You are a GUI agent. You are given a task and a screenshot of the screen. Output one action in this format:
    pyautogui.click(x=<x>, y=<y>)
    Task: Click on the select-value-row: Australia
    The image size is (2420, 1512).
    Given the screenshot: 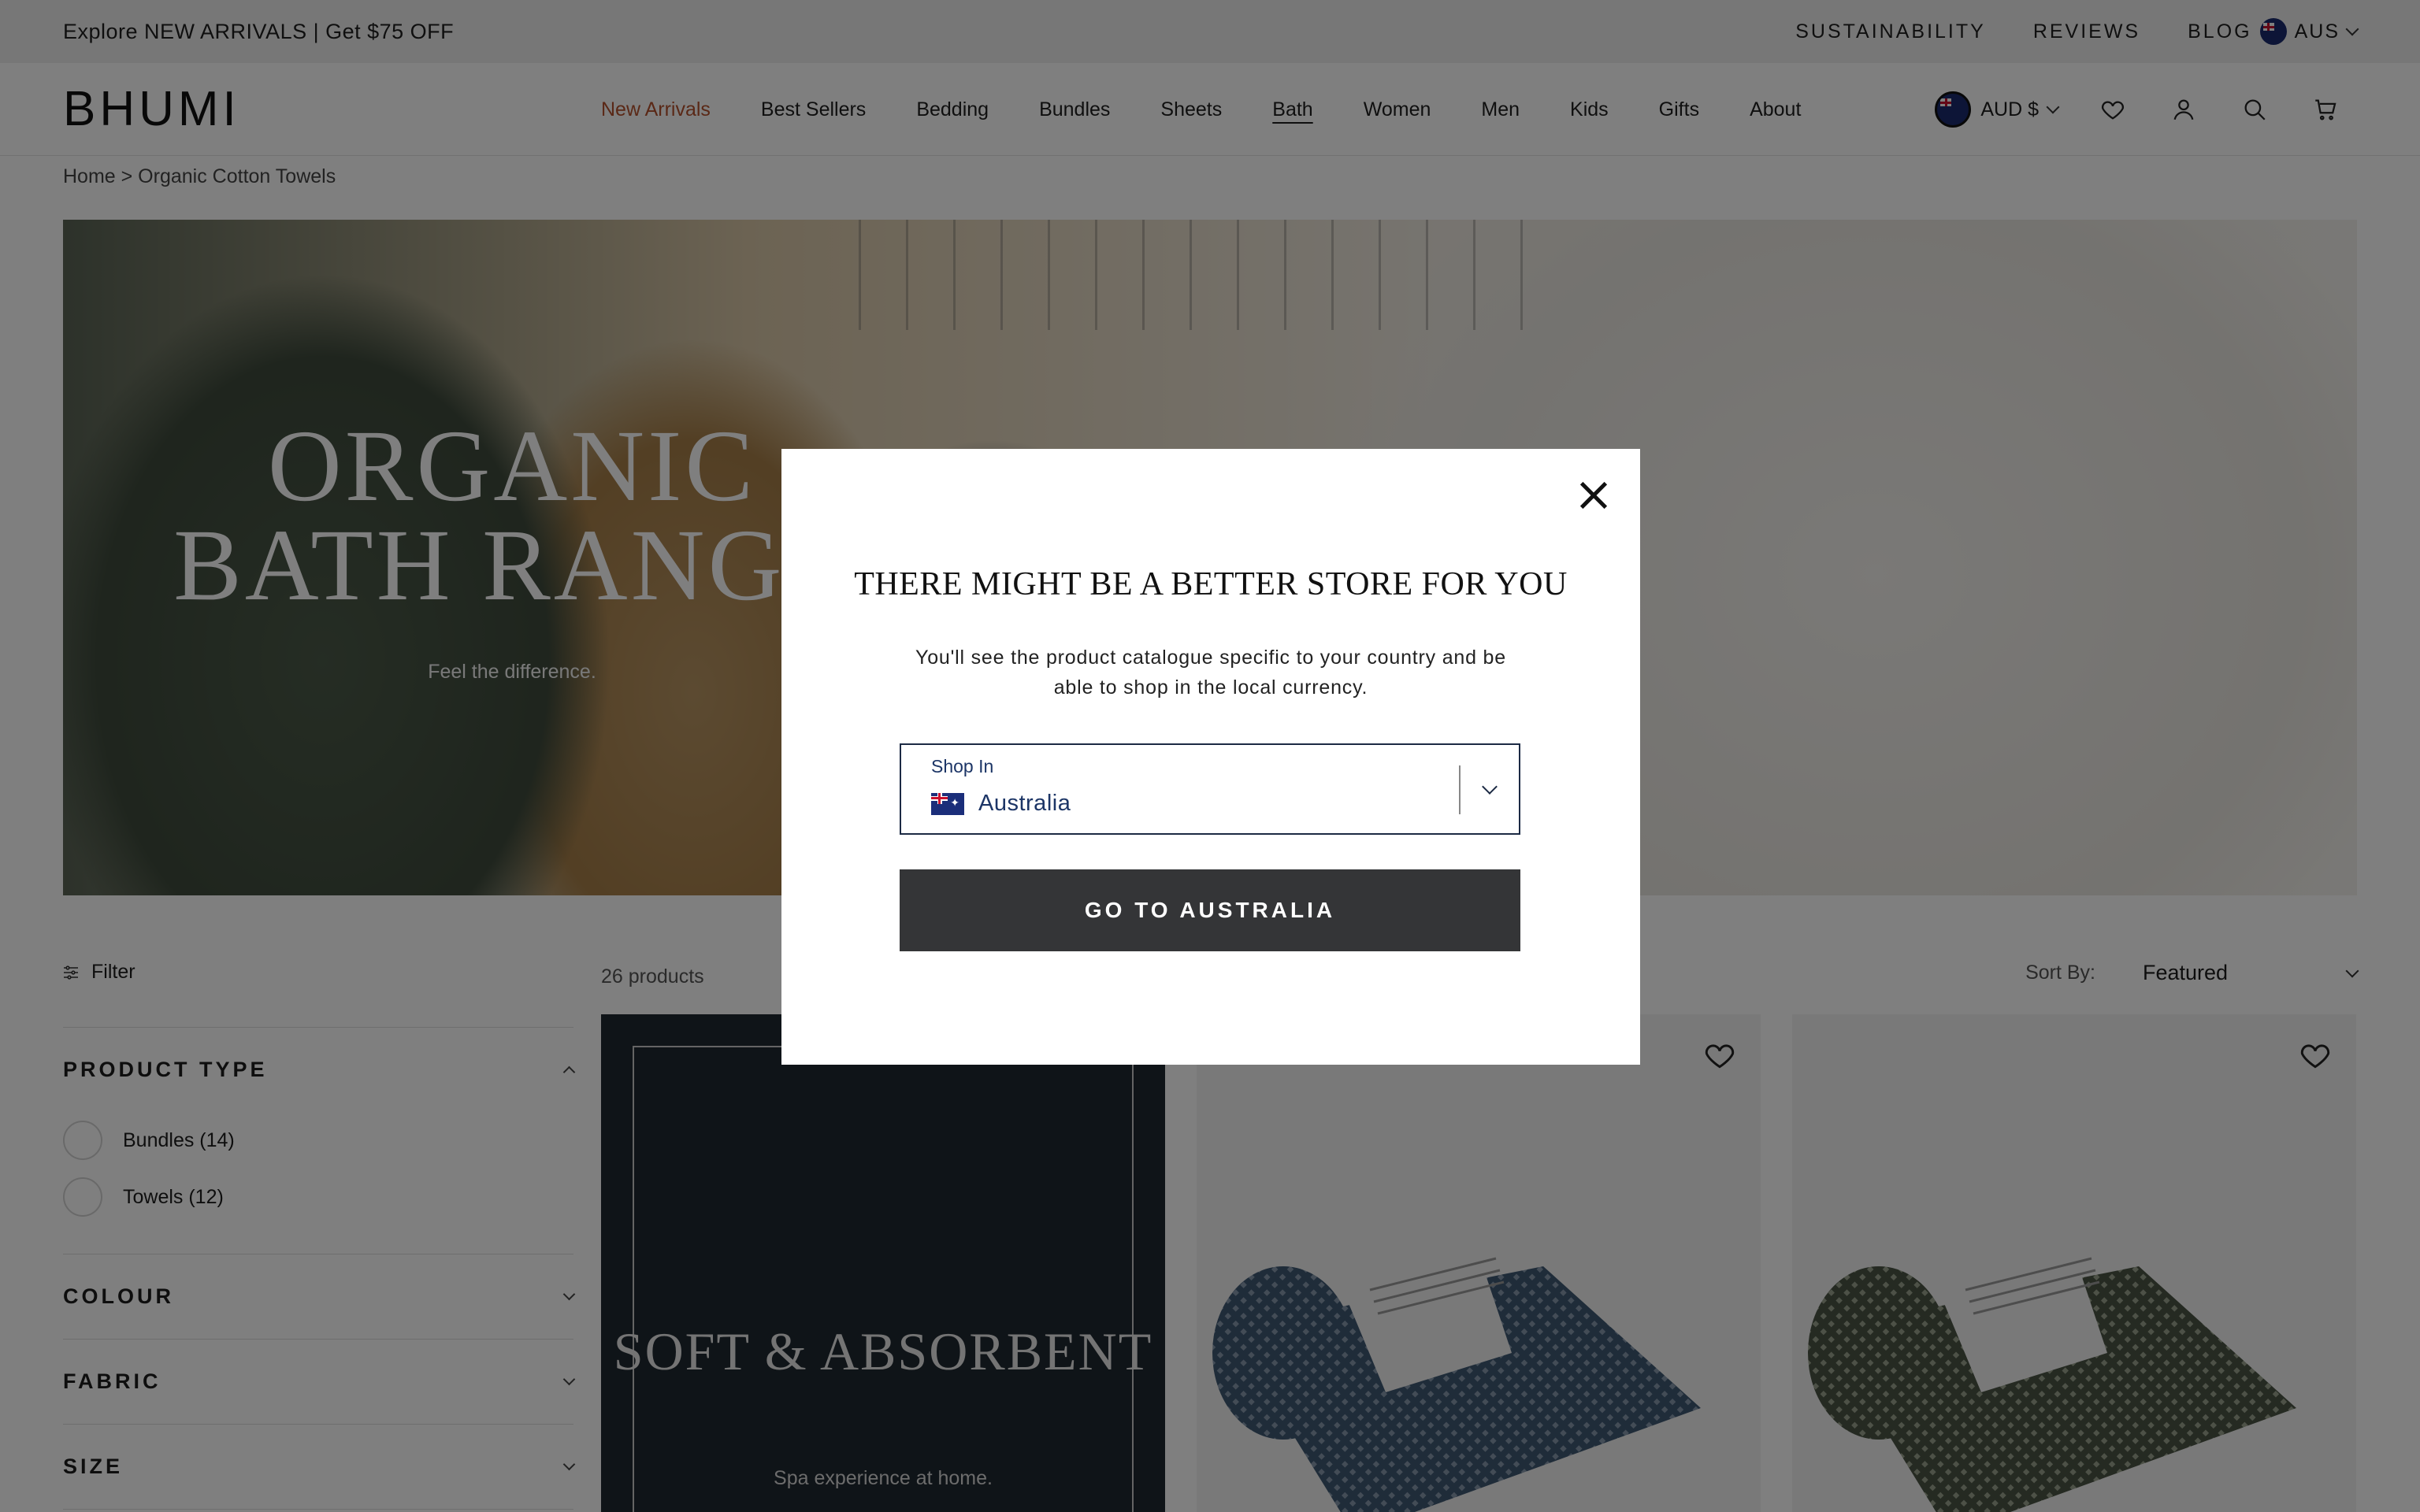 What is the action you would take?
    pyautogui.click(x=1001, y=804)
    